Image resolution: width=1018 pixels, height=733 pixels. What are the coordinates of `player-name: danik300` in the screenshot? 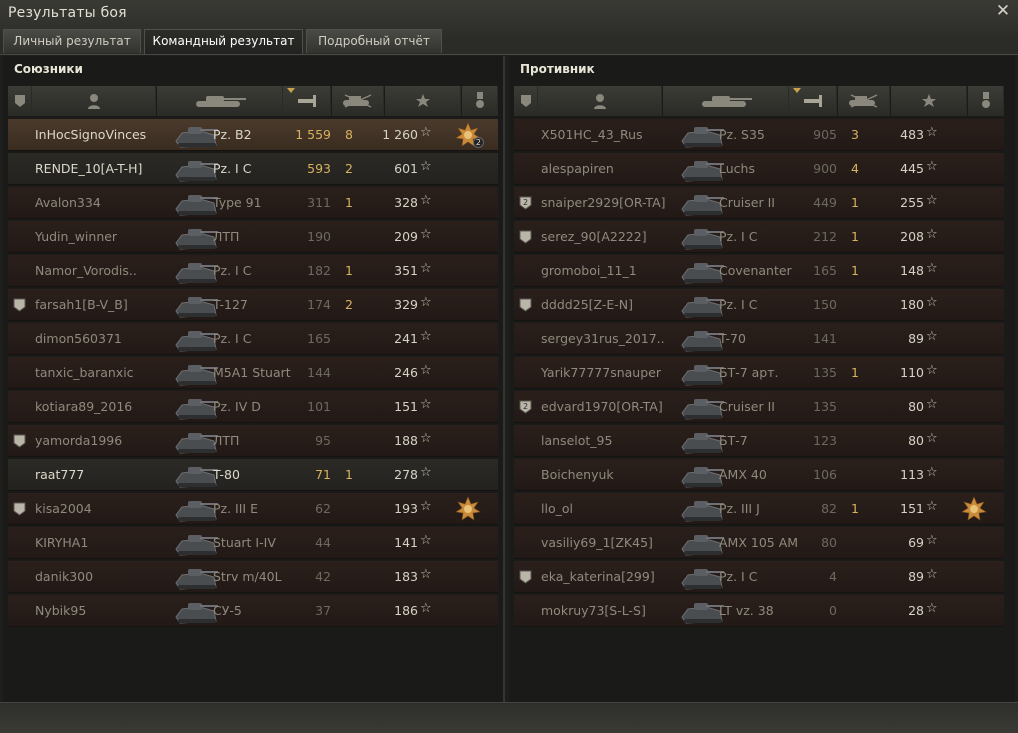 It's located at (64, 576).